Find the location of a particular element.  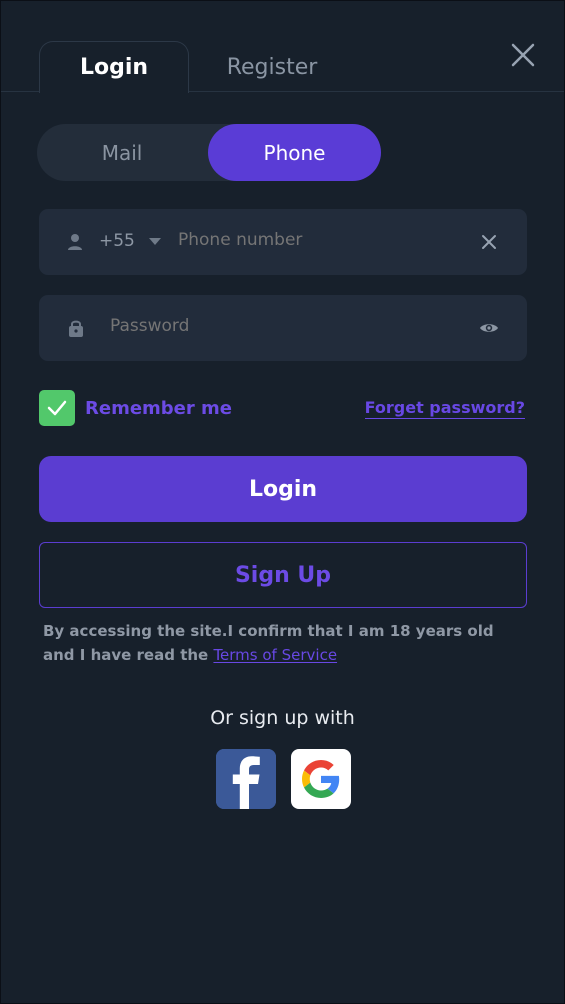

phone-number-input is located at coordinates (318, 240).